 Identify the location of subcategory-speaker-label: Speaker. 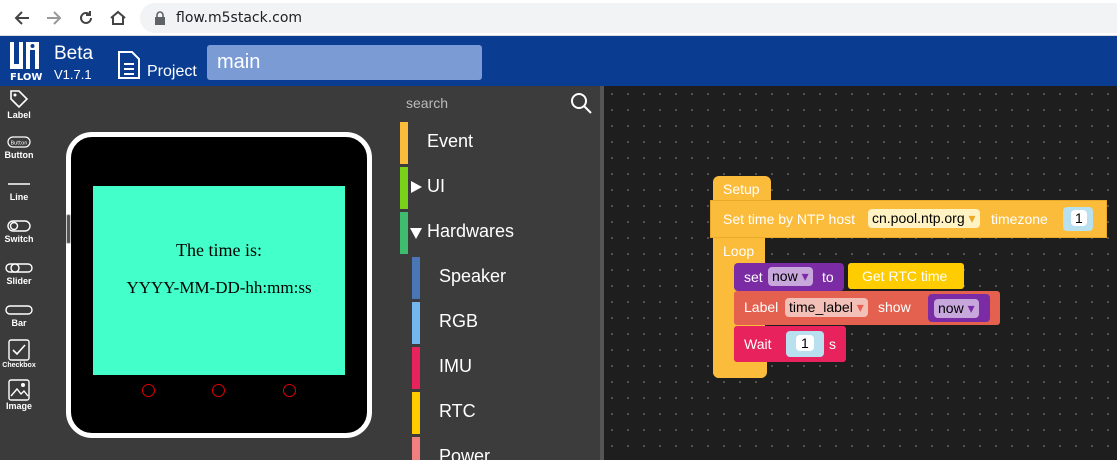
(473, 276).